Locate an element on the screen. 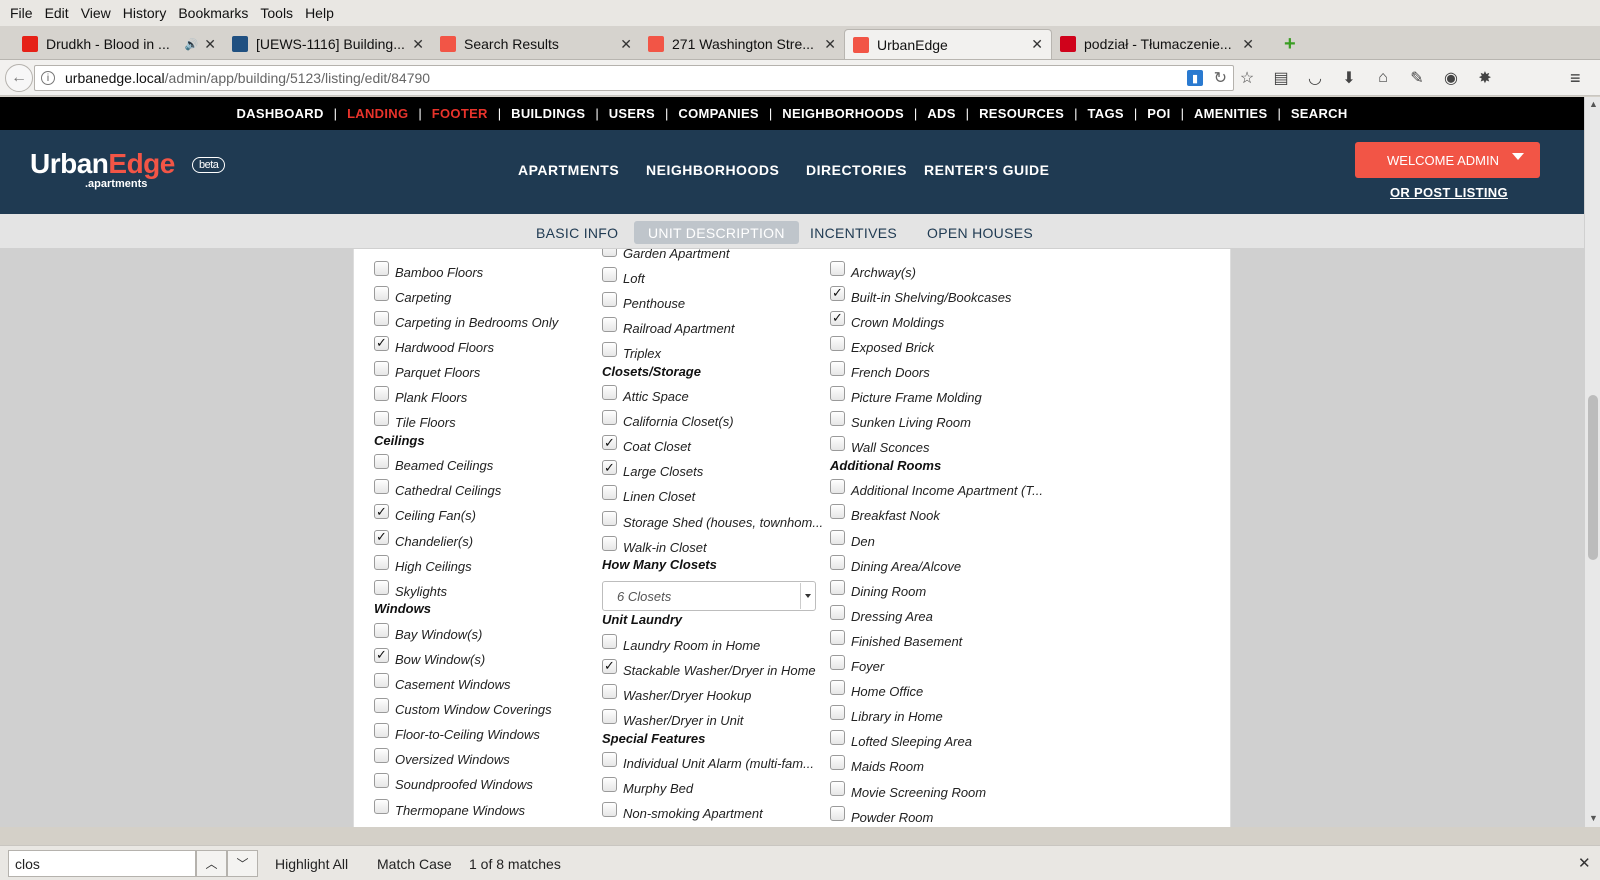 This screenshot has width=1600, height=880. amenity-checkbox-item: Library in Home is located at coordinates (886, 716).